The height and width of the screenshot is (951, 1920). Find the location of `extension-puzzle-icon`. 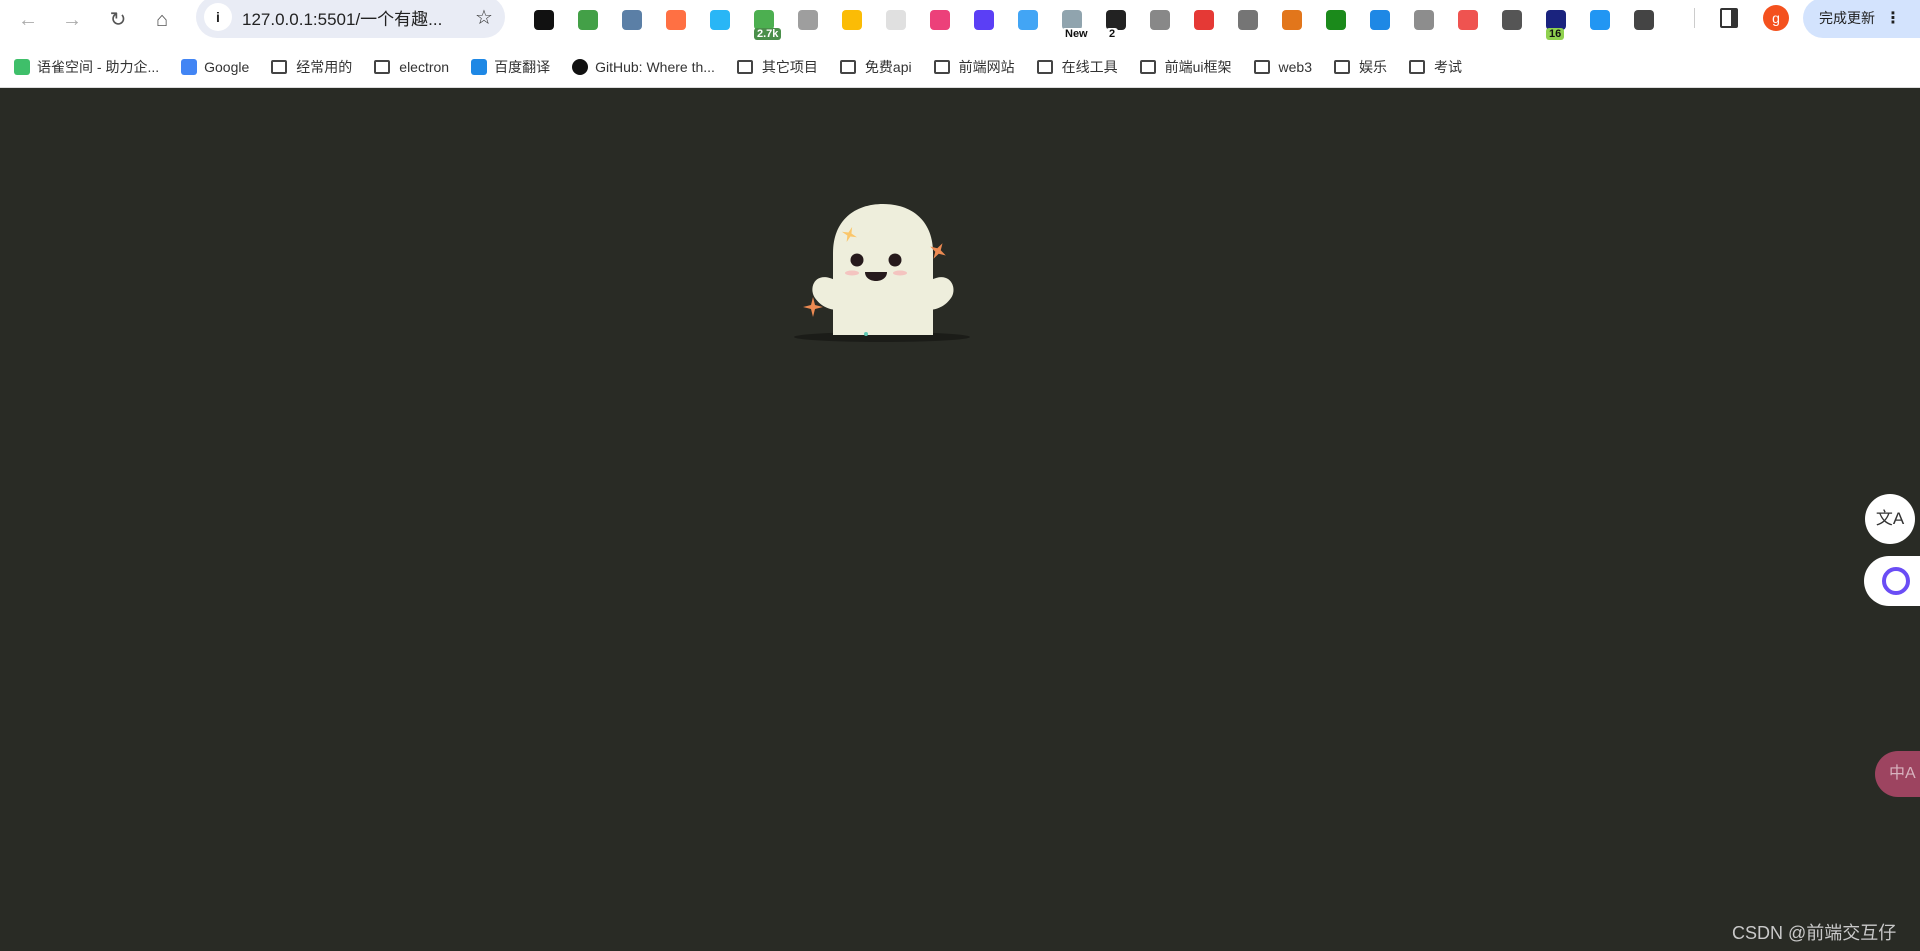

extension-puzzle-icon is located at coordinates (1644, 20).